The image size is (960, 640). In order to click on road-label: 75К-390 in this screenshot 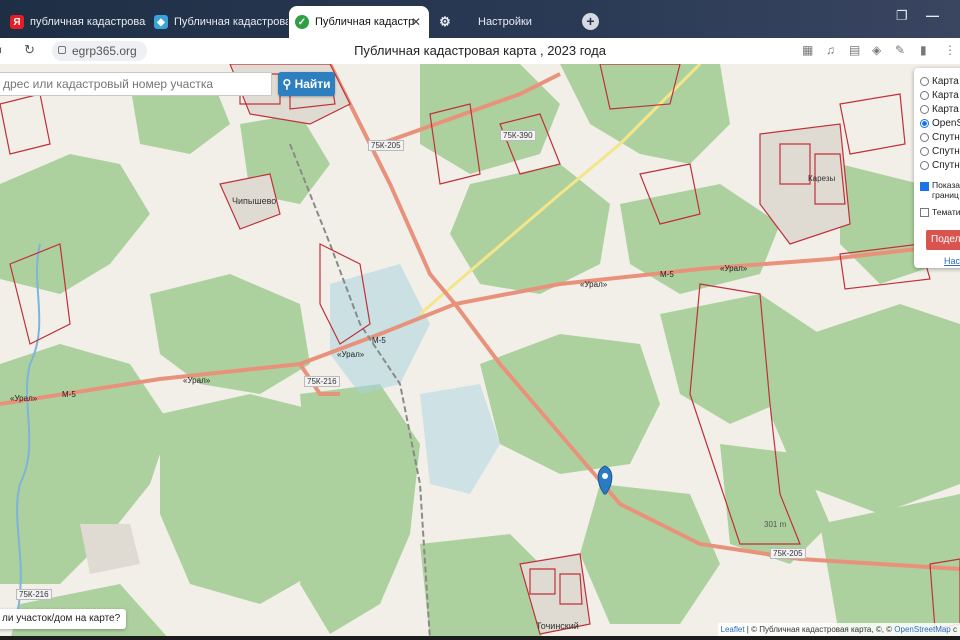, I will do `click(518, 135)`.